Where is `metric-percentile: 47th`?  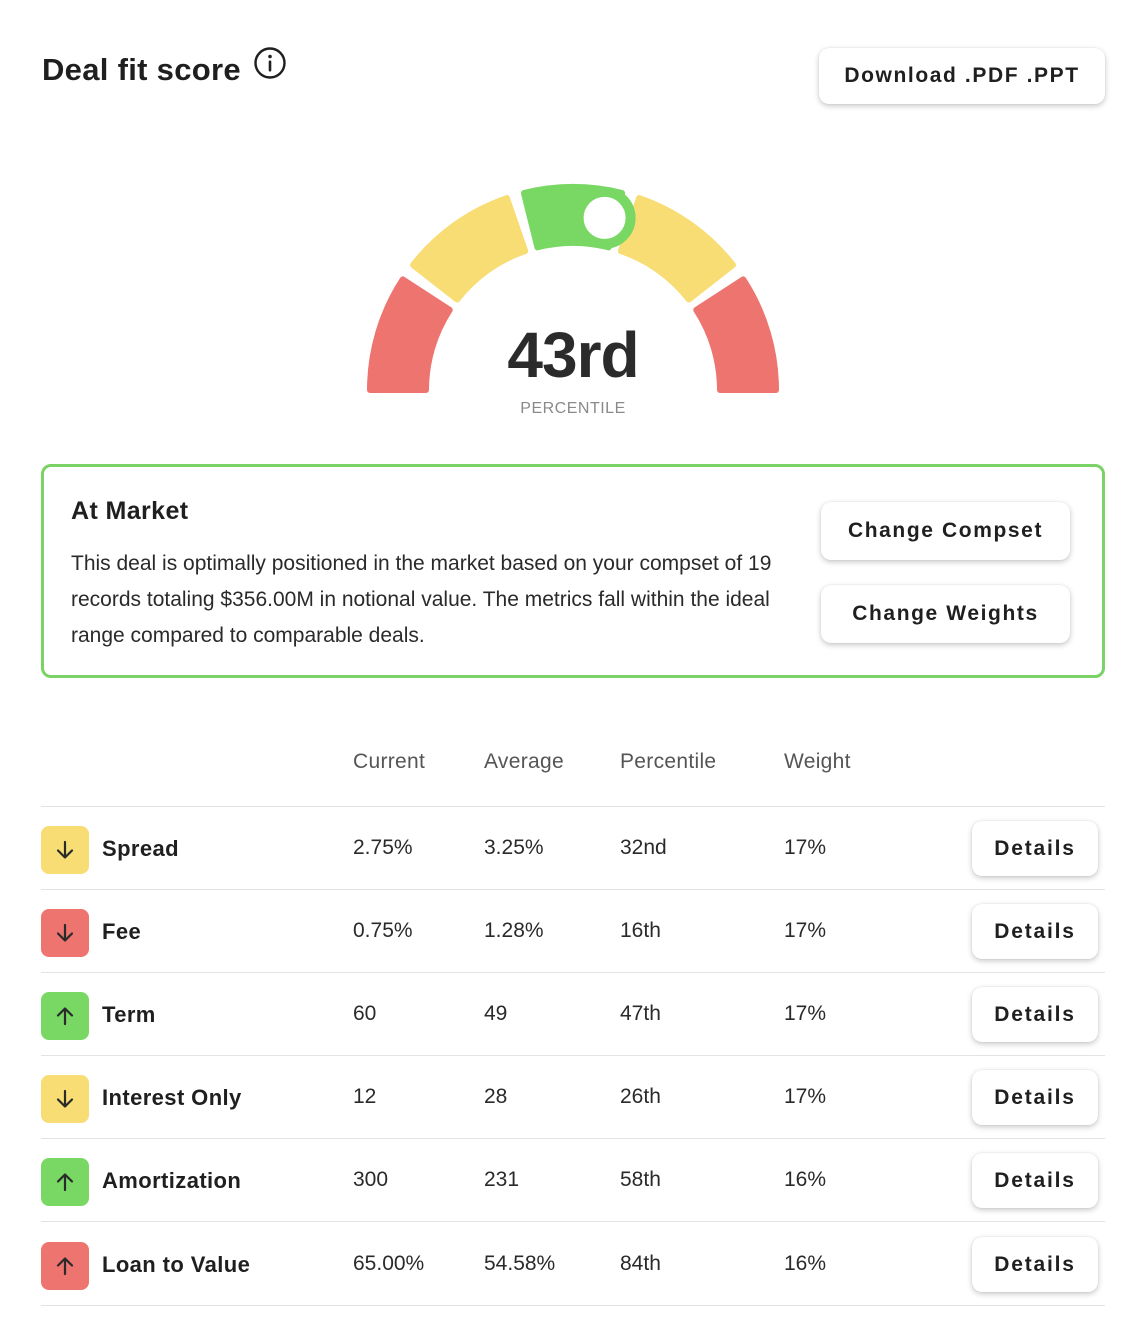
metric-percentile: 47th is located at coordinates (640, 1013).